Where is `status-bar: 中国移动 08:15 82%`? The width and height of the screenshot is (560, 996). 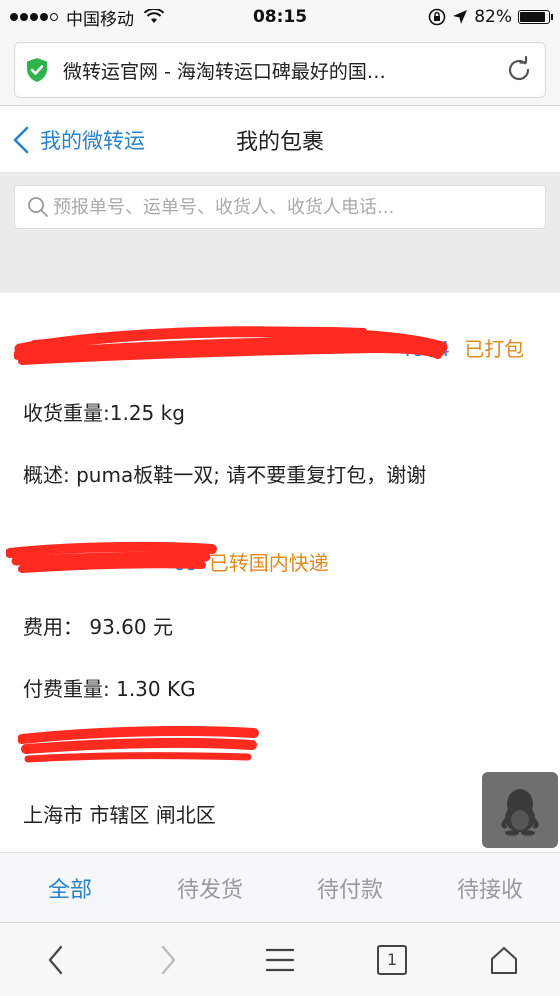
status-bar: 中国移动 08:15 82% is located at coordinates (280, 17).